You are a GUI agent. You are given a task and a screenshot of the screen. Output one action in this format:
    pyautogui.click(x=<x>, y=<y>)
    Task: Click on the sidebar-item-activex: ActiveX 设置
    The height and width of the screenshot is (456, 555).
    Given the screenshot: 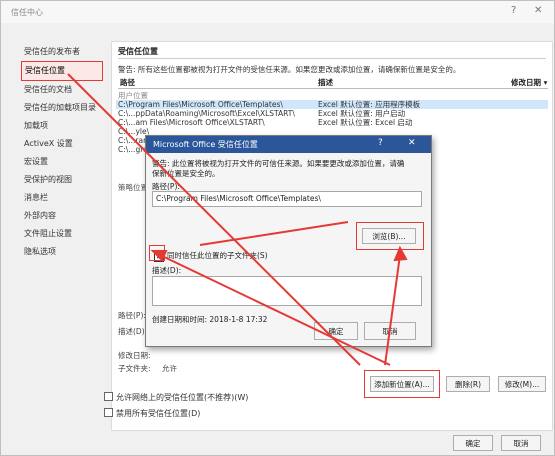 What is the action you would take?
    pyautogui.click(x=62, y=144)
    